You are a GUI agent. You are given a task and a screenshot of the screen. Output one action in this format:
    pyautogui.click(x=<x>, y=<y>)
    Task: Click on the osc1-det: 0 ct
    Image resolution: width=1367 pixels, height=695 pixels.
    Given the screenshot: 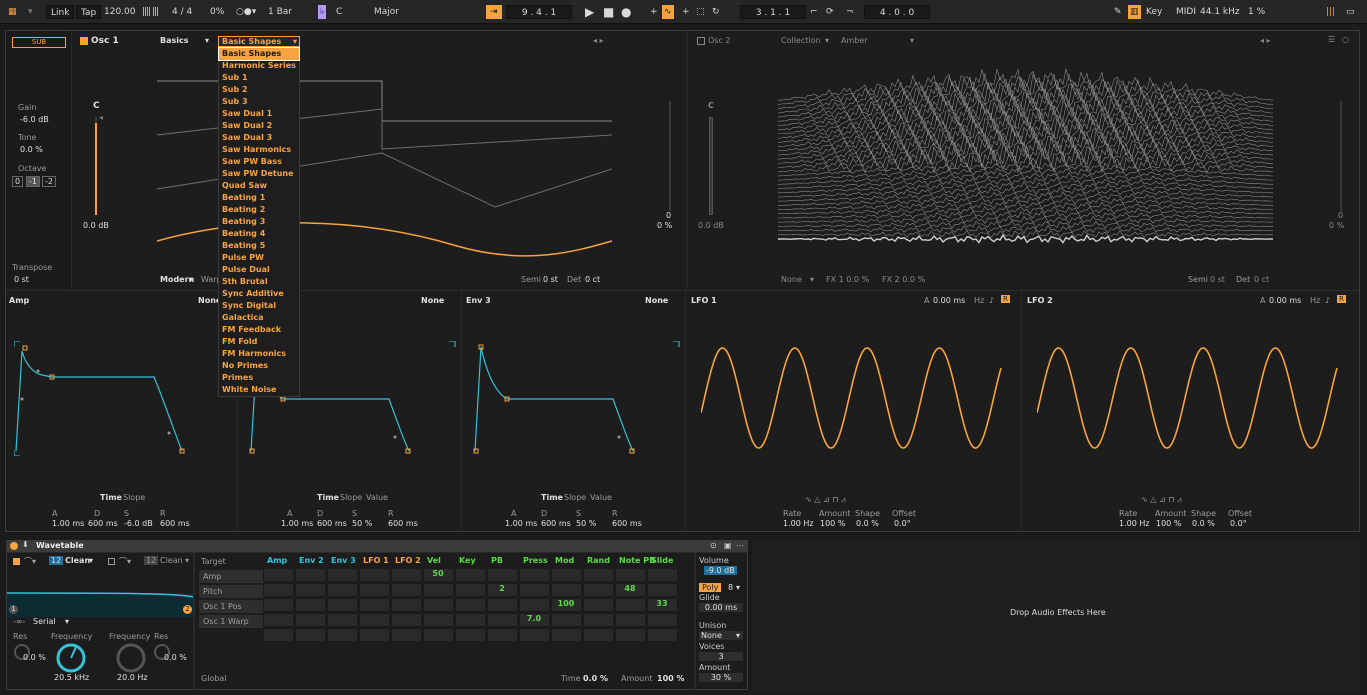 What is the action you would take?
    pyautogui.click(x=592, y=279)
    